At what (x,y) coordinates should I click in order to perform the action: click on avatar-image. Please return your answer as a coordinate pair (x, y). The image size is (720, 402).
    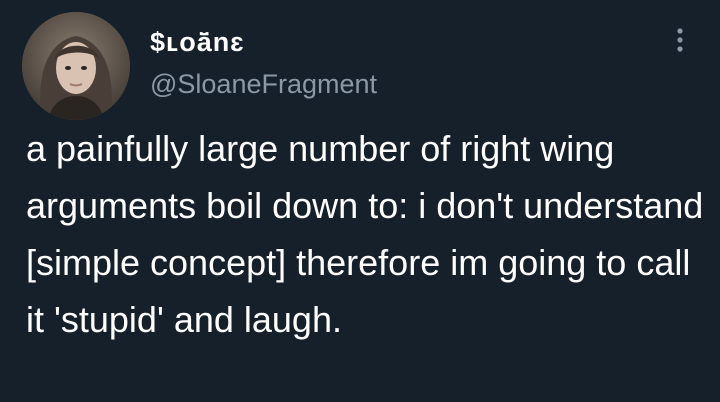
    Looking at the image, I should click on (76, 66).